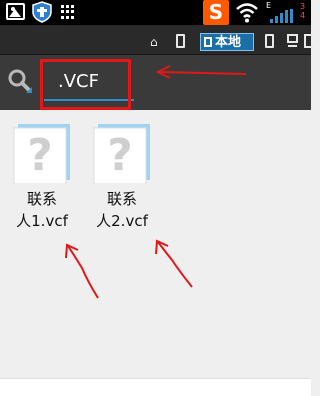 The width and height of the screenshot is (320, 396). I want to click on home-icon: ⌂, so click(154, 42).